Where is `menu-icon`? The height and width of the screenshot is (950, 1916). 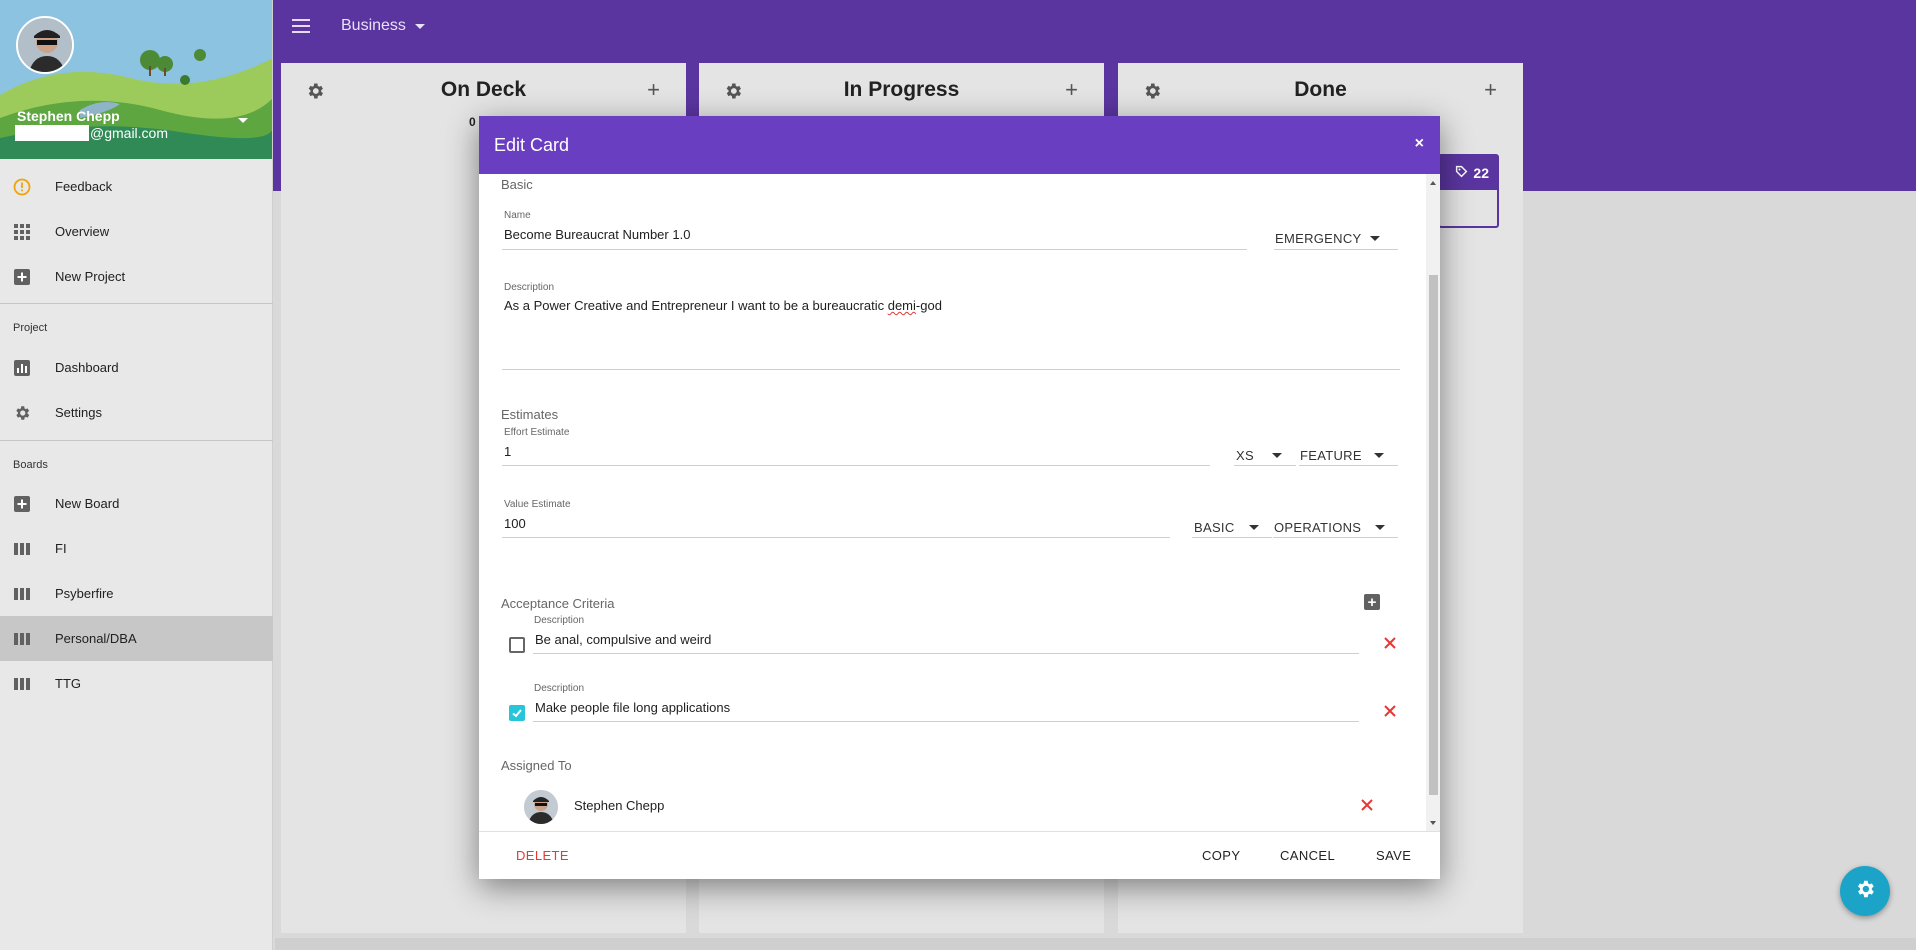
menu-icon is located at coordinates (301, 26).